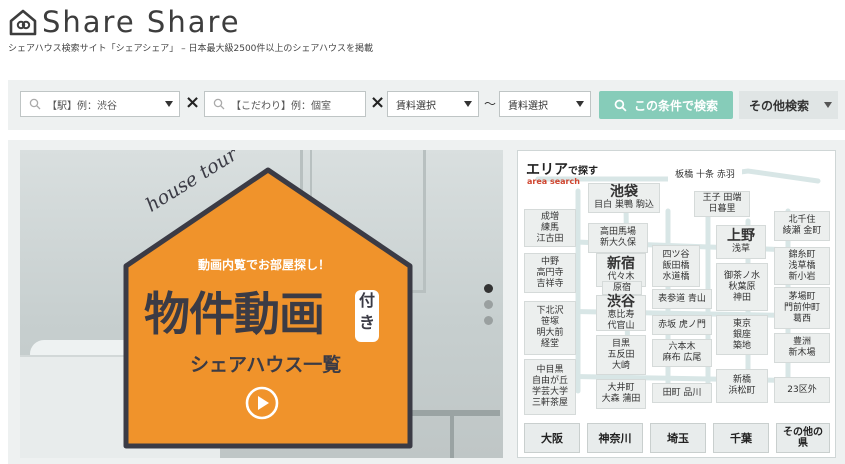 The width and height of the screenshot is (845, 464). I want to click on area-tile-label: 三軒茶屋, so click(549, 403).